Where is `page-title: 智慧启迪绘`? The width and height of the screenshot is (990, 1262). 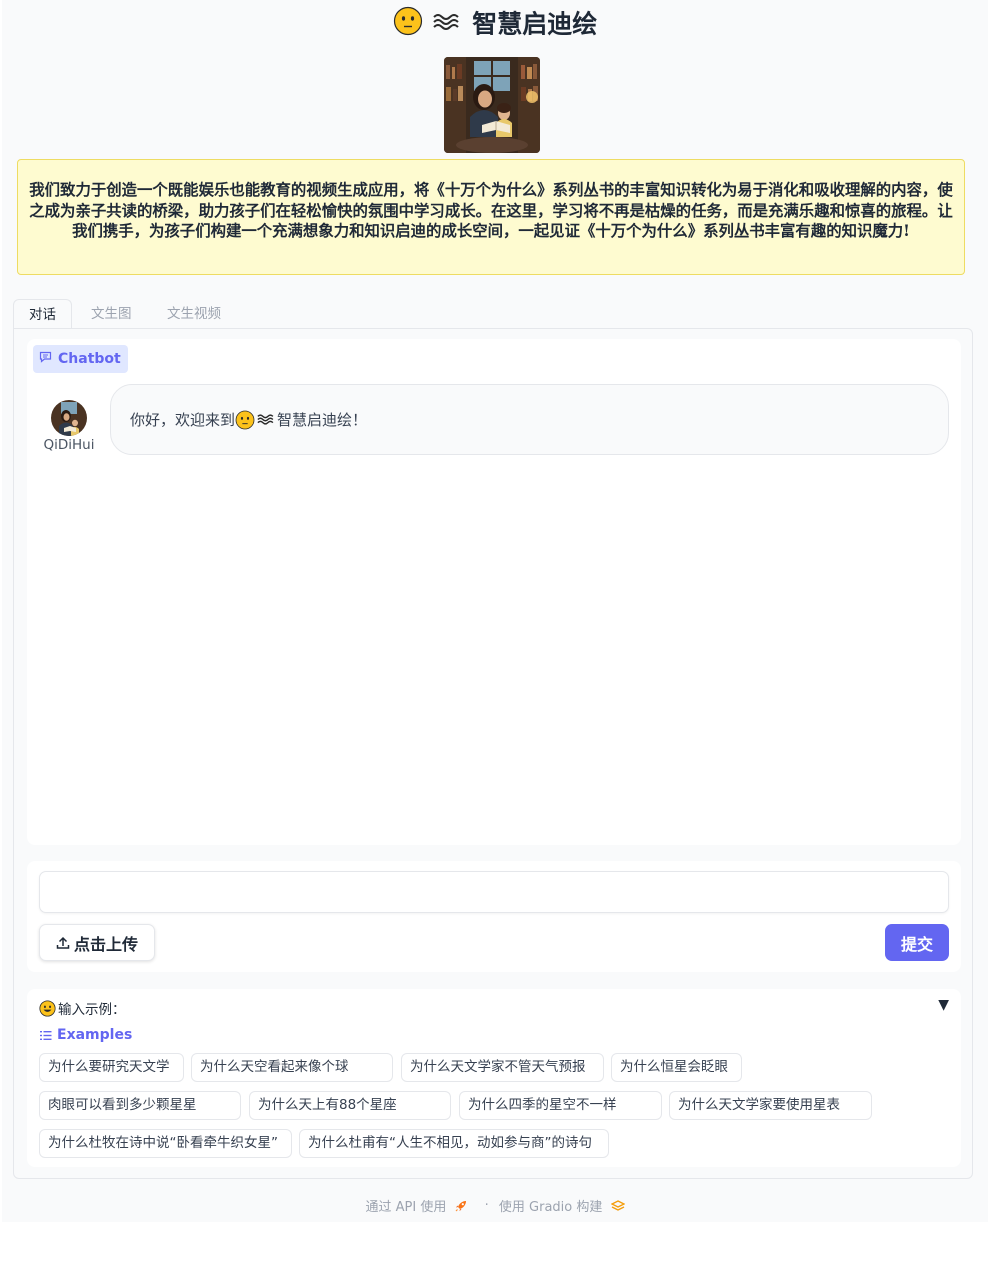
page-title: 智慧启迪绘 is located at coordinates (495, 25).